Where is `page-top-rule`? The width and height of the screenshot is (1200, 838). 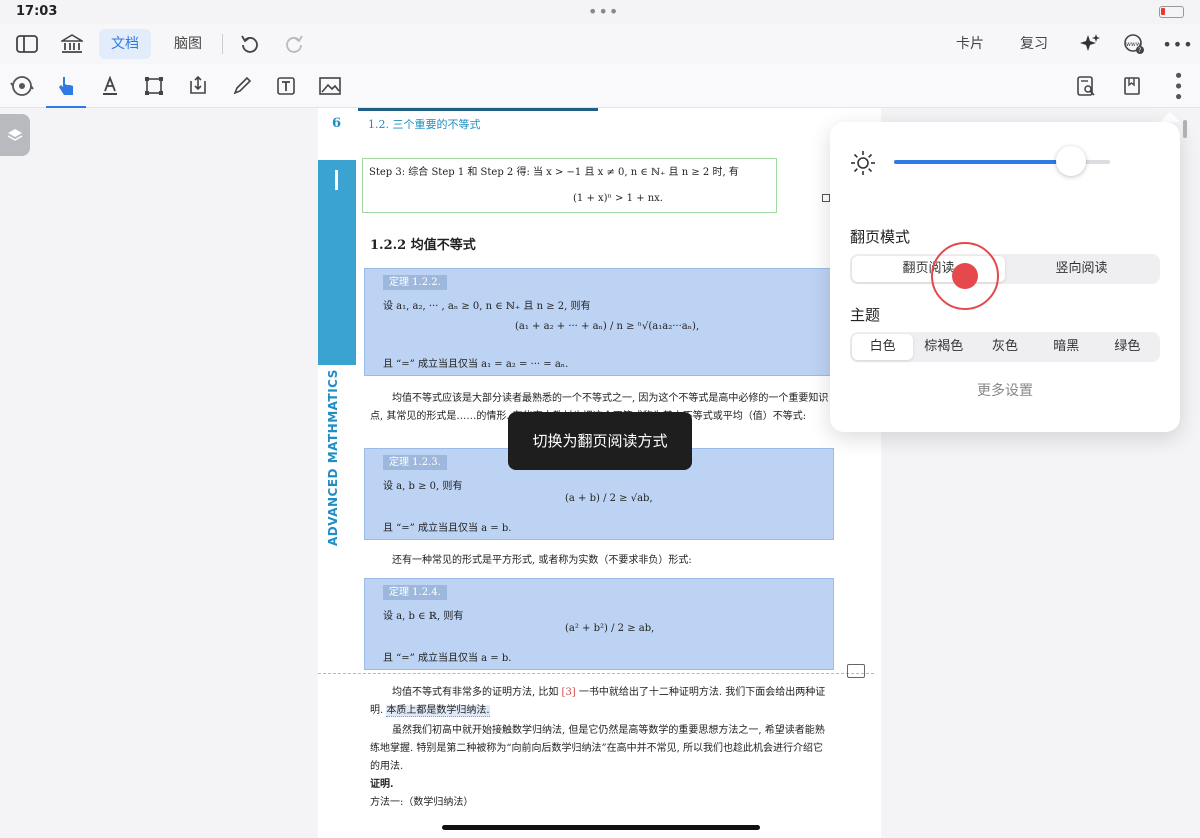
page-top-rule is located at coordinates (478, 109).